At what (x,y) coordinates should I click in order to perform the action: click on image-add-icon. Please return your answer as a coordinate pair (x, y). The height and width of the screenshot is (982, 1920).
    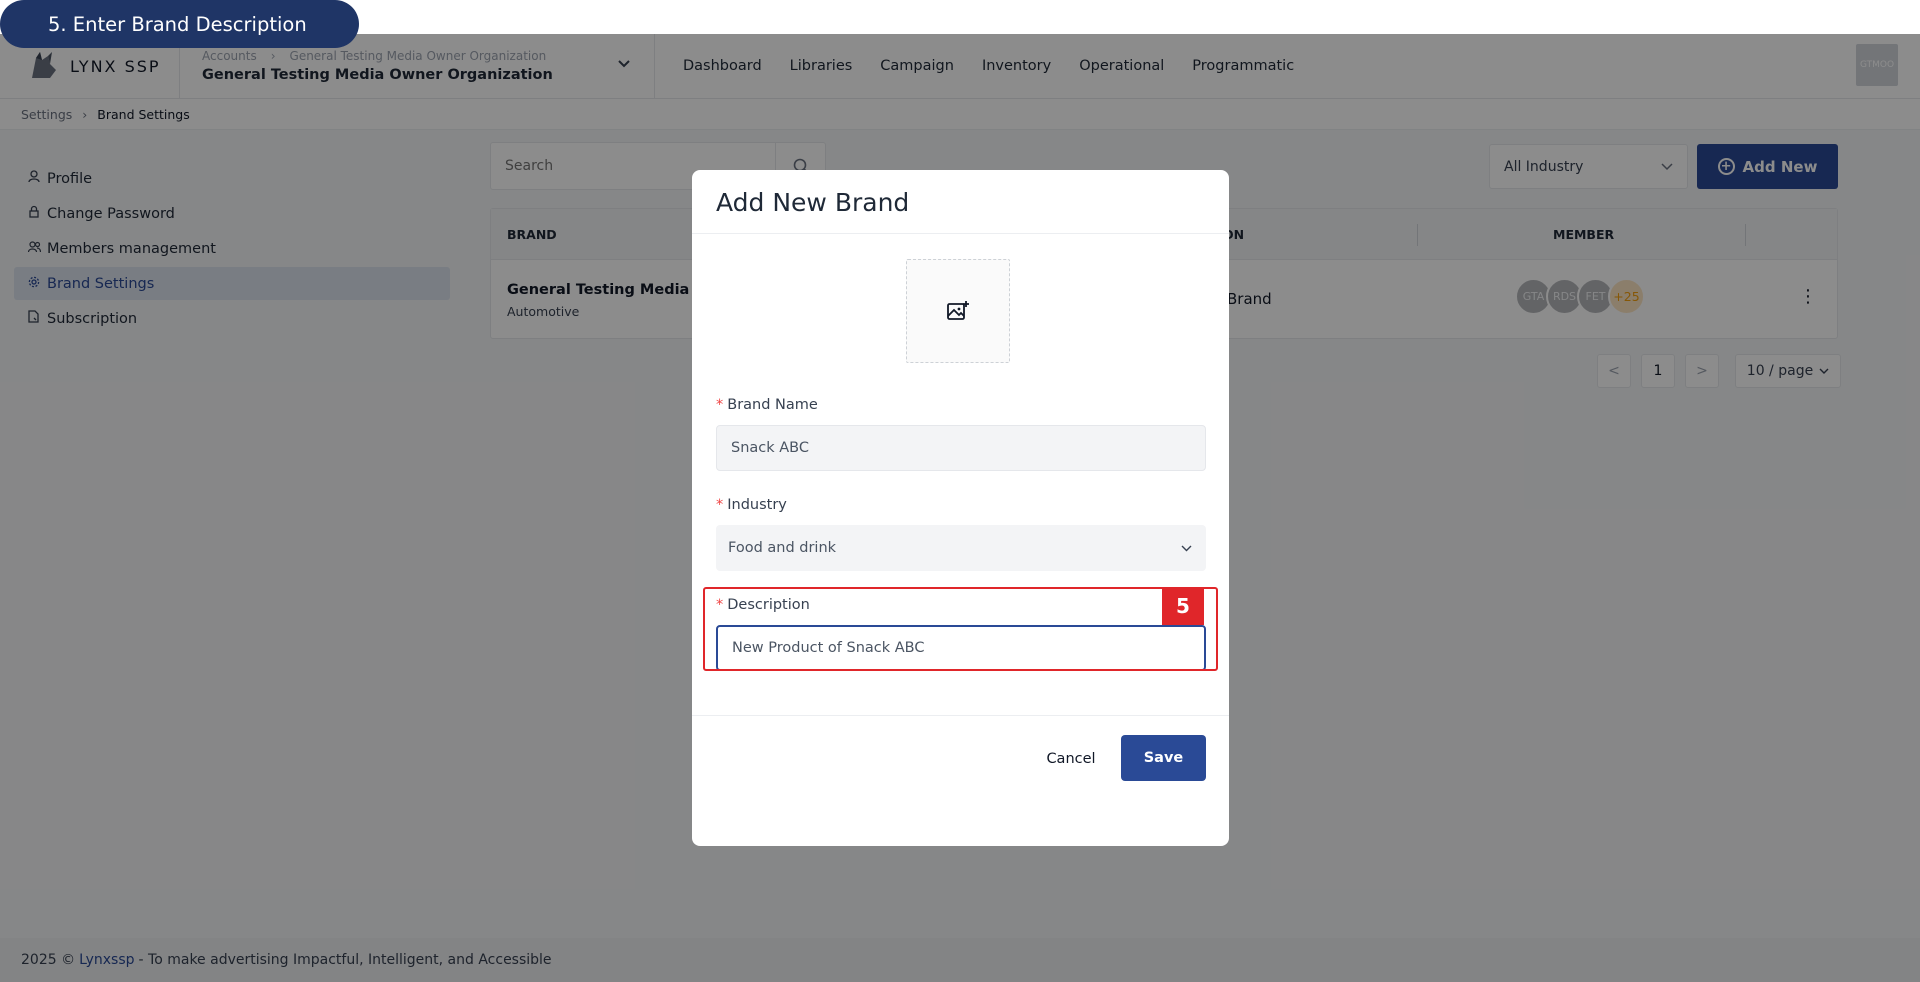
    Looking at the image, I should click on (958, 310).